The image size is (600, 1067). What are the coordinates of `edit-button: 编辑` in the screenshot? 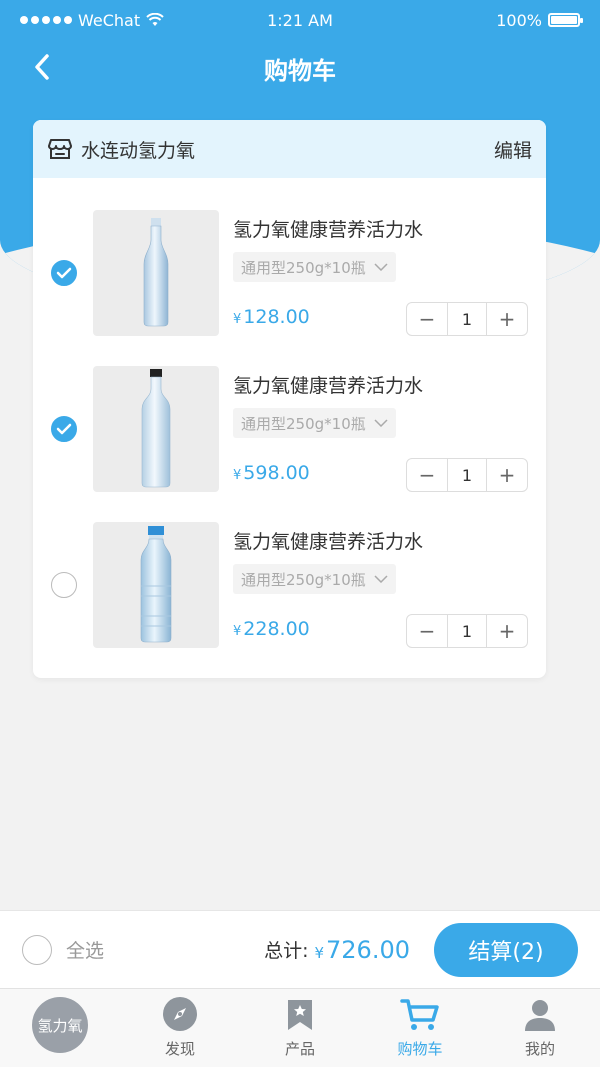 It's located at (513, 149).